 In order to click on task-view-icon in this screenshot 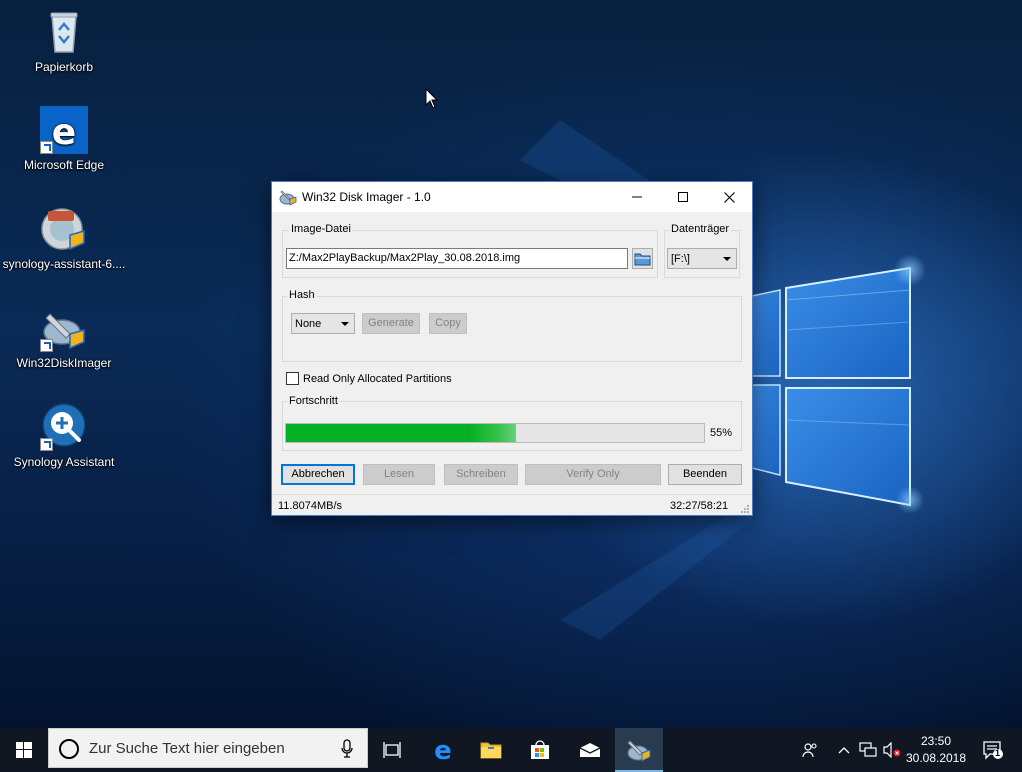, I will do `click(392, 750)`.